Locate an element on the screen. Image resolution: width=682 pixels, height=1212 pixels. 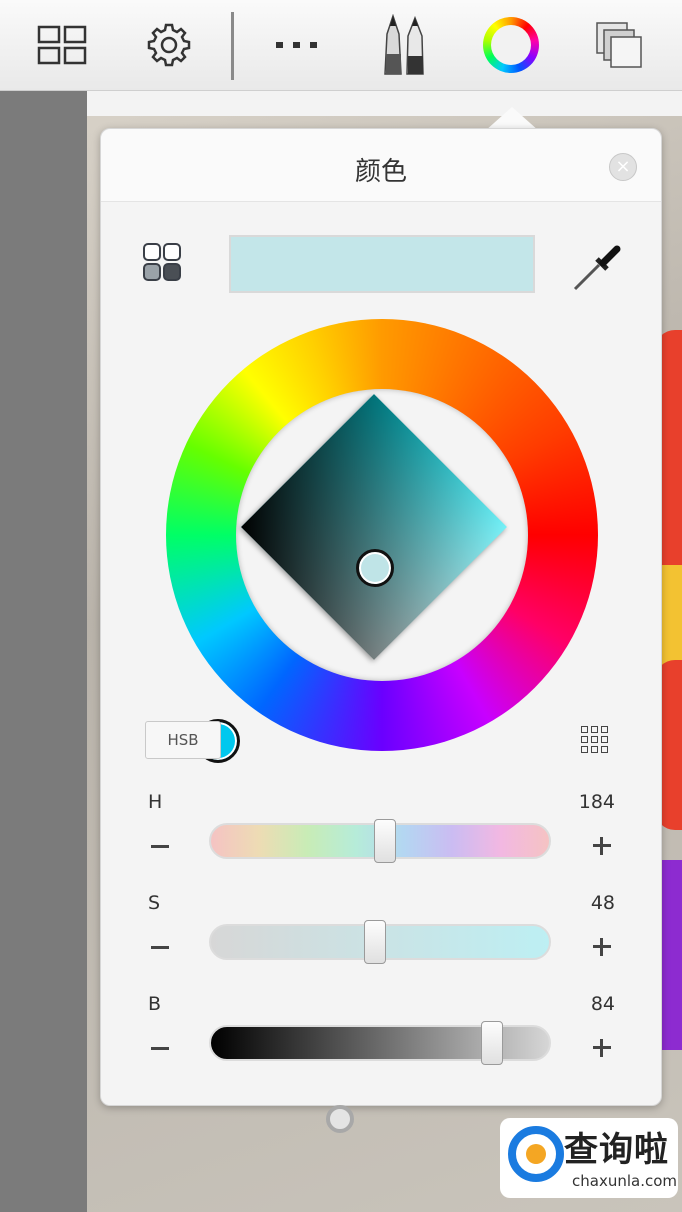
more-dots-icon is located at coordinates (297, 45).